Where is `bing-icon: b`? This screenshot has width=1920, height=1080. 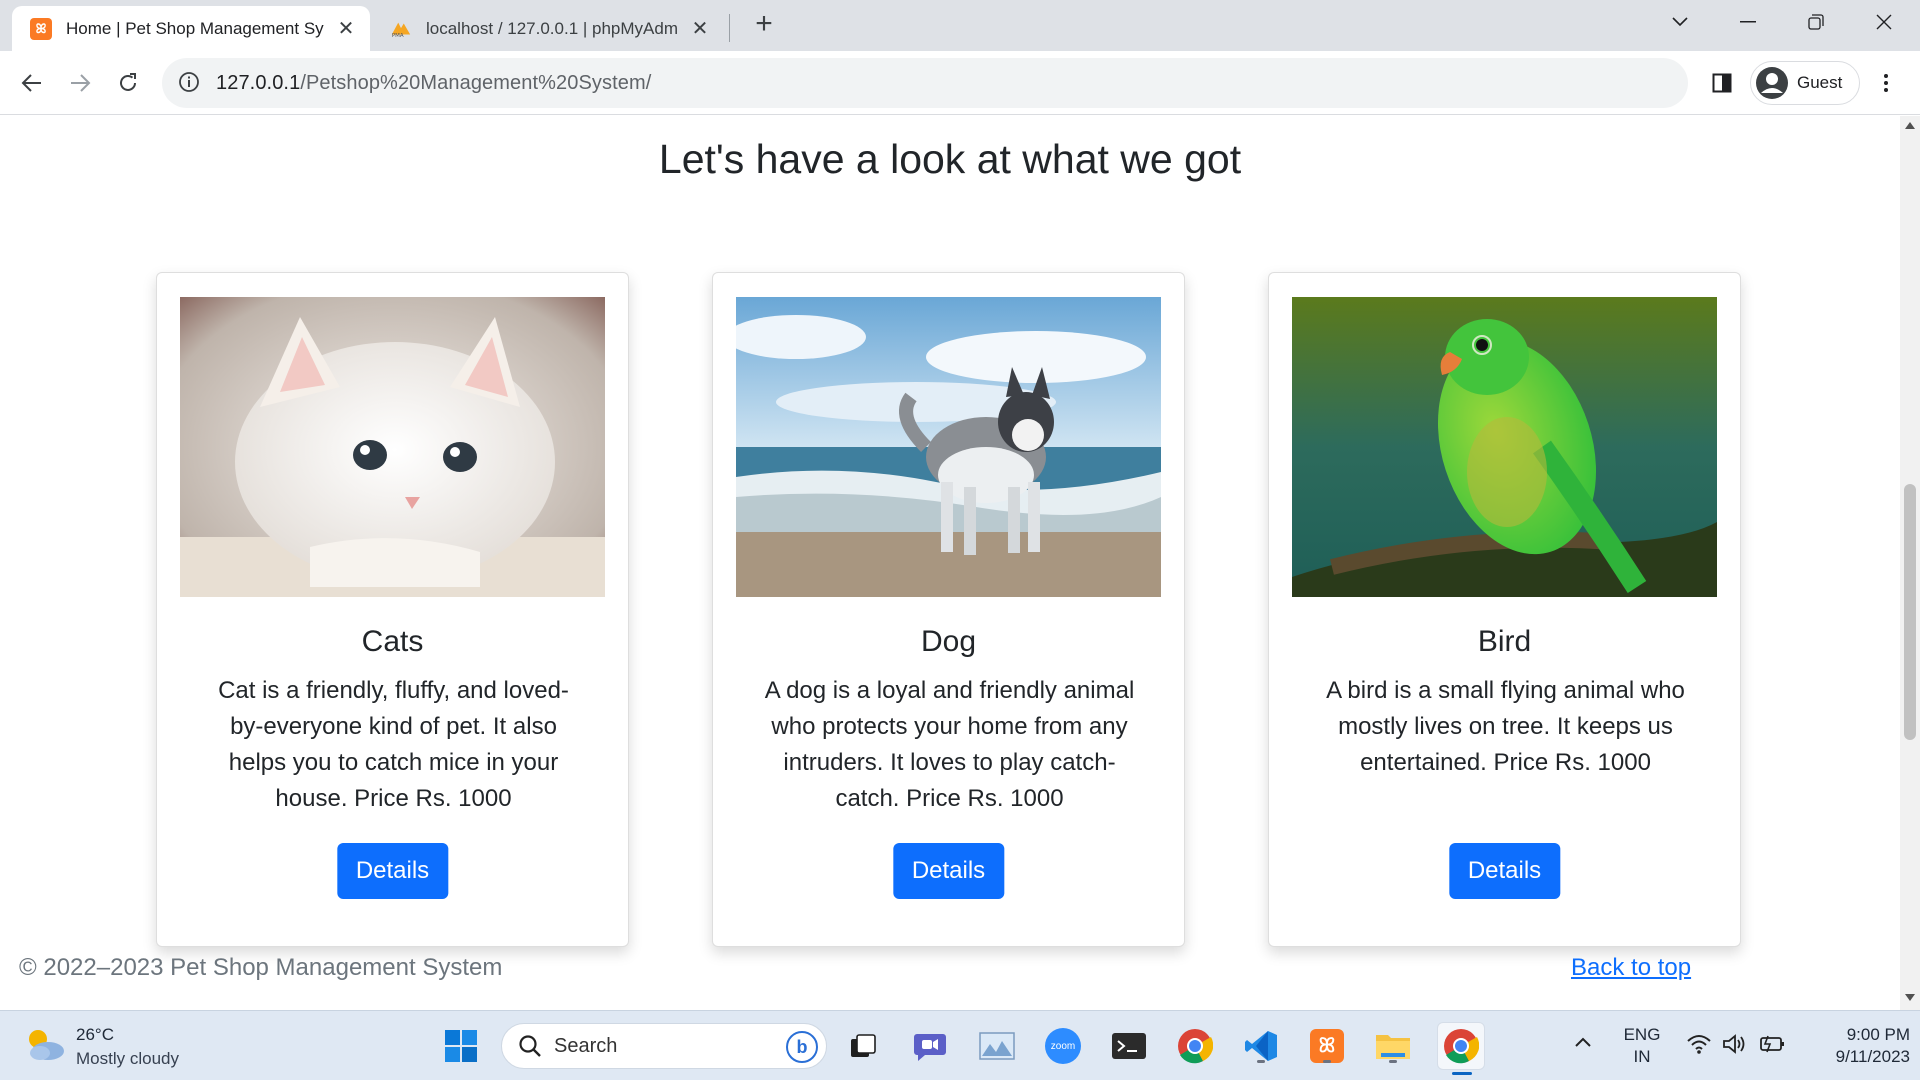 bing-icon: b is located at coordinates (802, 1047).